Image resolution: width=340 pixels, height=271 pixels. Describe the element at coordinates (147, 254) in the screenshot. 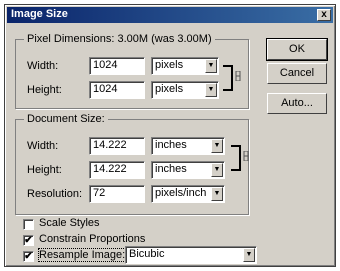

I see `resample-method-value: Bicubic` at that location.